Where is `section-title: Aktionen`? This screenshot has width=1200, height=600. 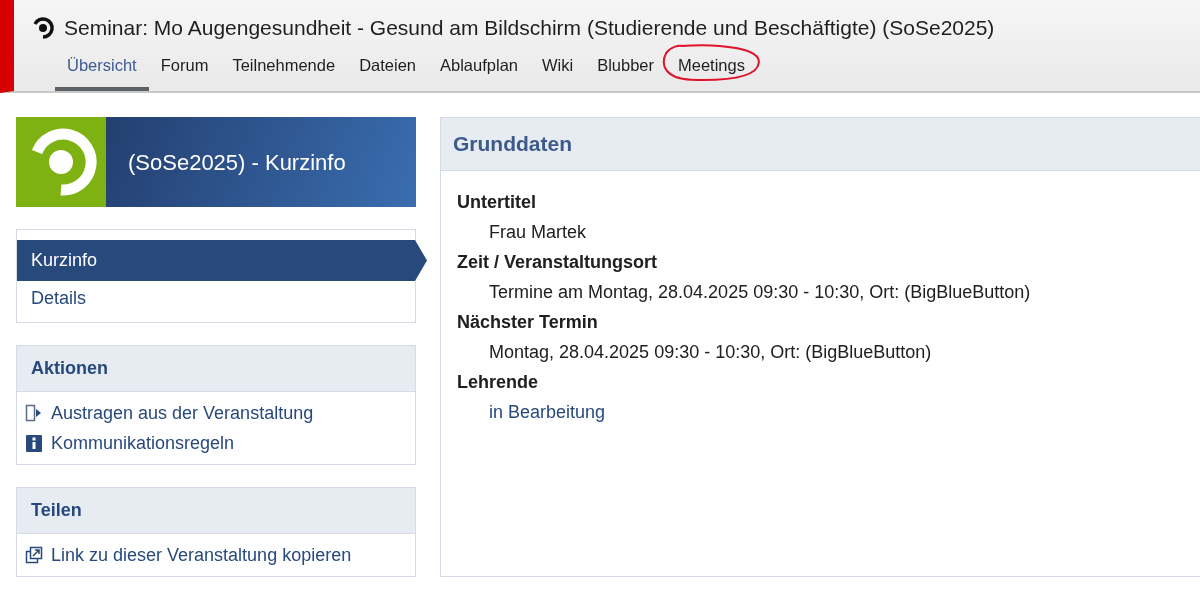
section-title: Aktionen is located at coordinates (216, 369).